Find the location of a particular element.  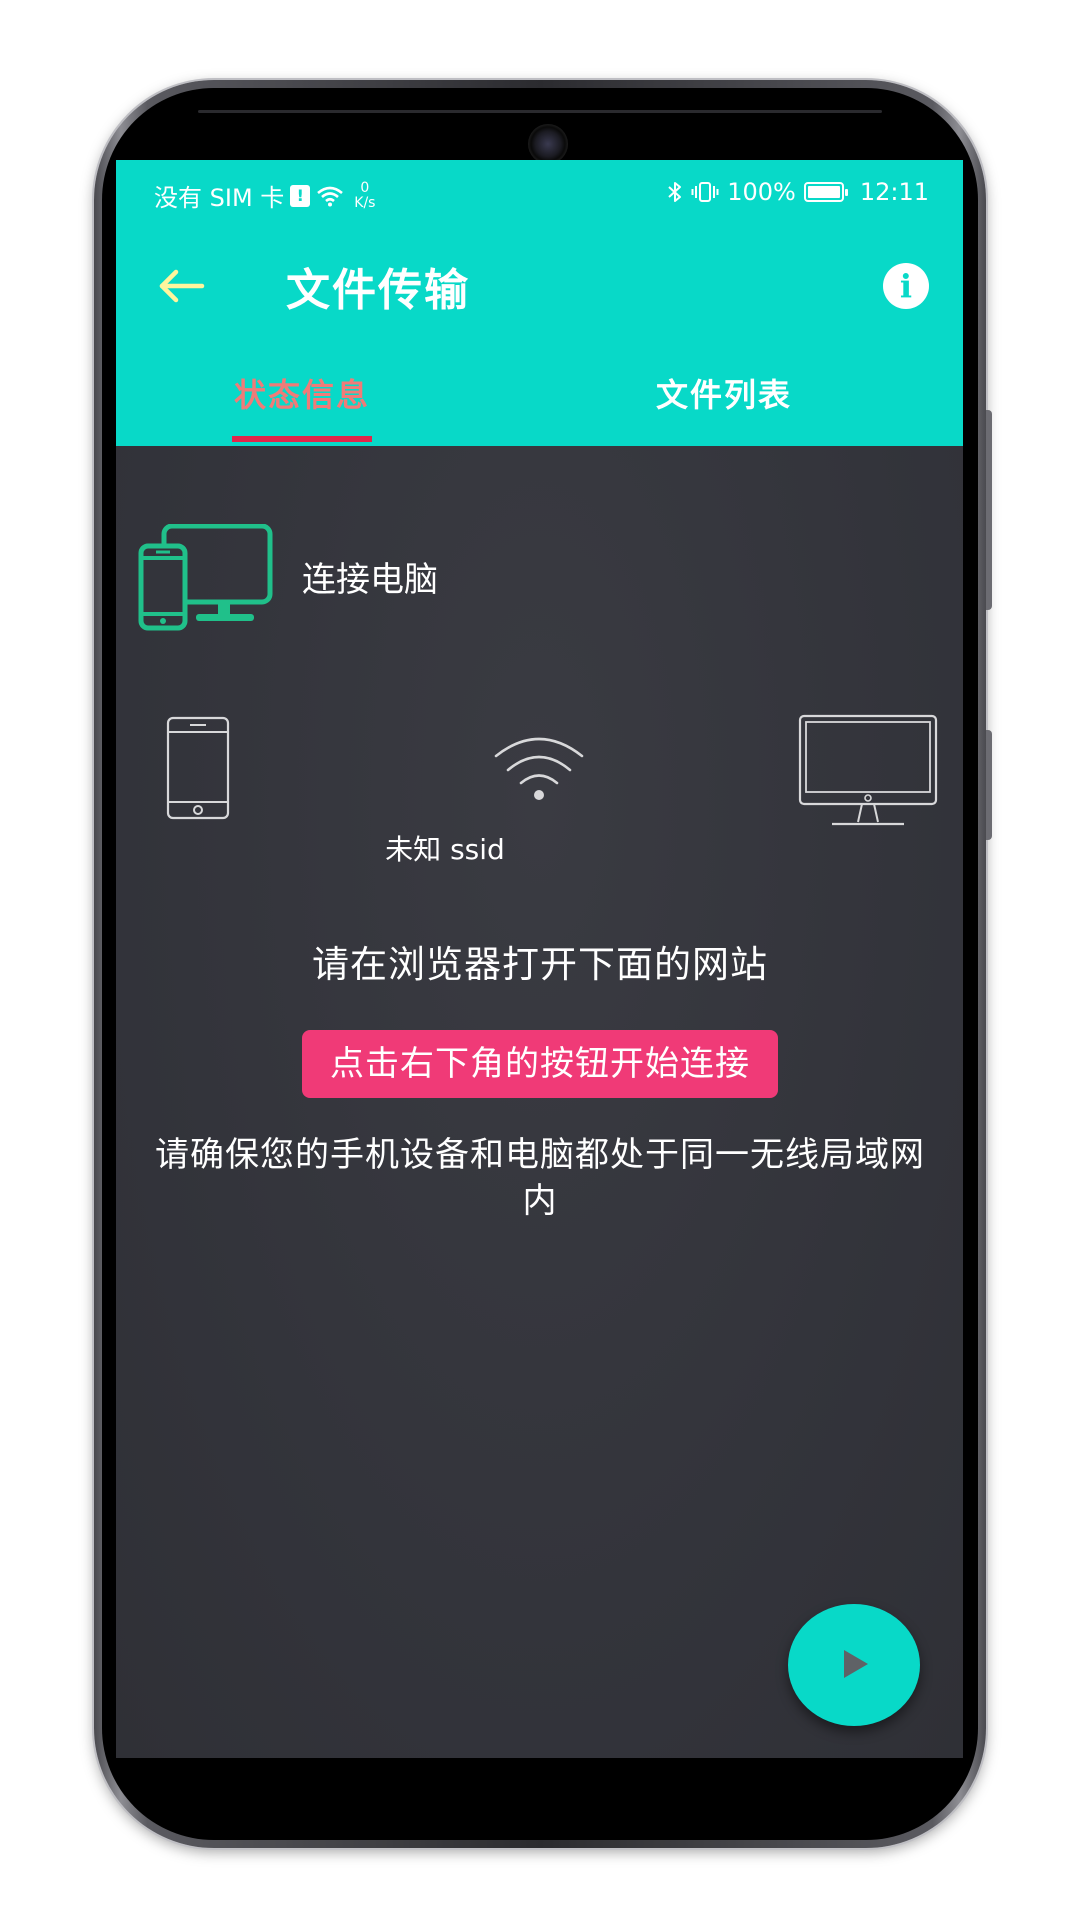

power-button is located at coordinates (989, 785).